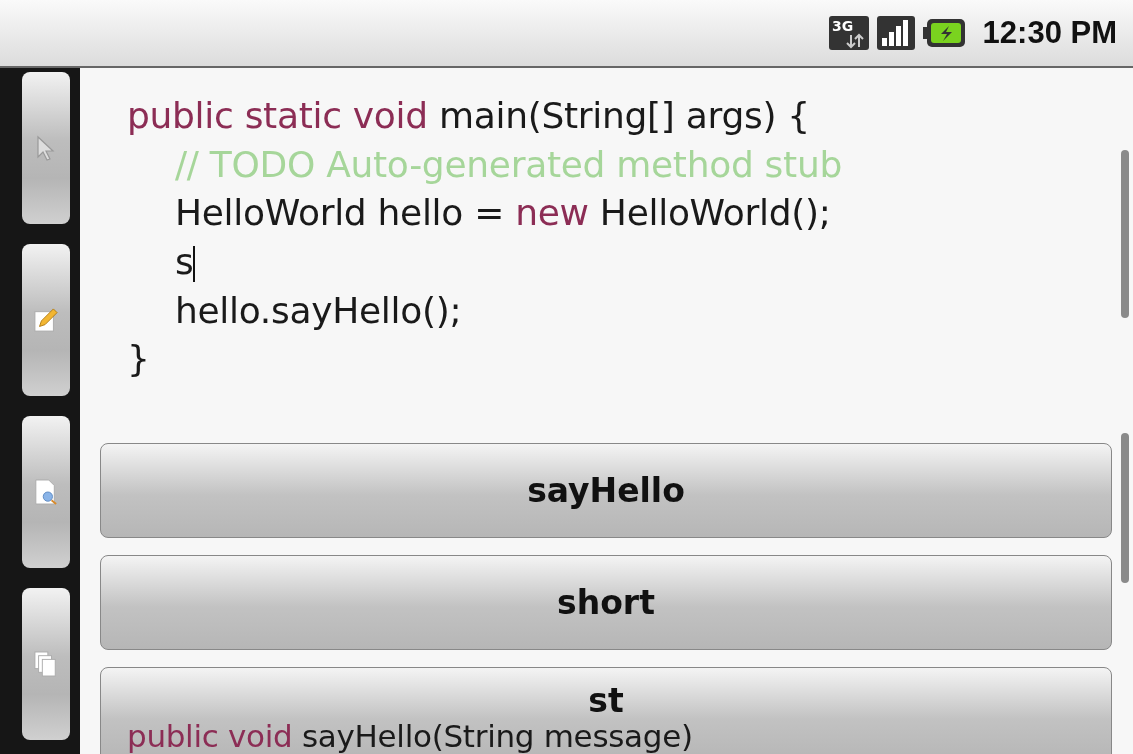  I want to click on code-line: s, so click(185, 262).